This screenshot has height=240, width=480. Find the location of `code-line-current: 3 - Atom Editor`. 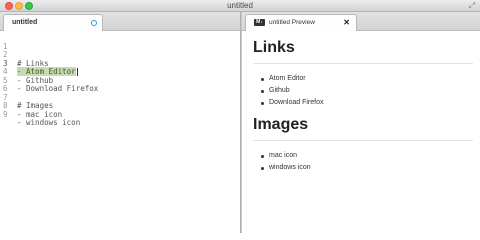

code-line-current: 3 - Atom Editor is located at coordinates (120, 63).